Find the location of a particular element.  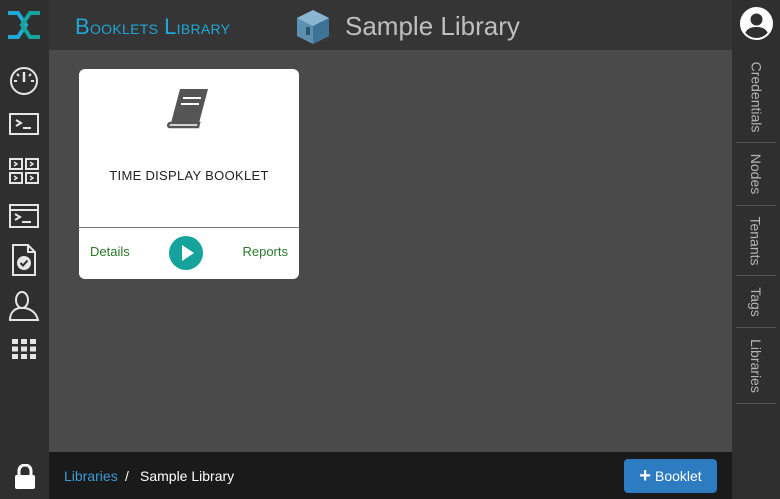

tab-tenants: Tenants is located at coordinates (756, 241).